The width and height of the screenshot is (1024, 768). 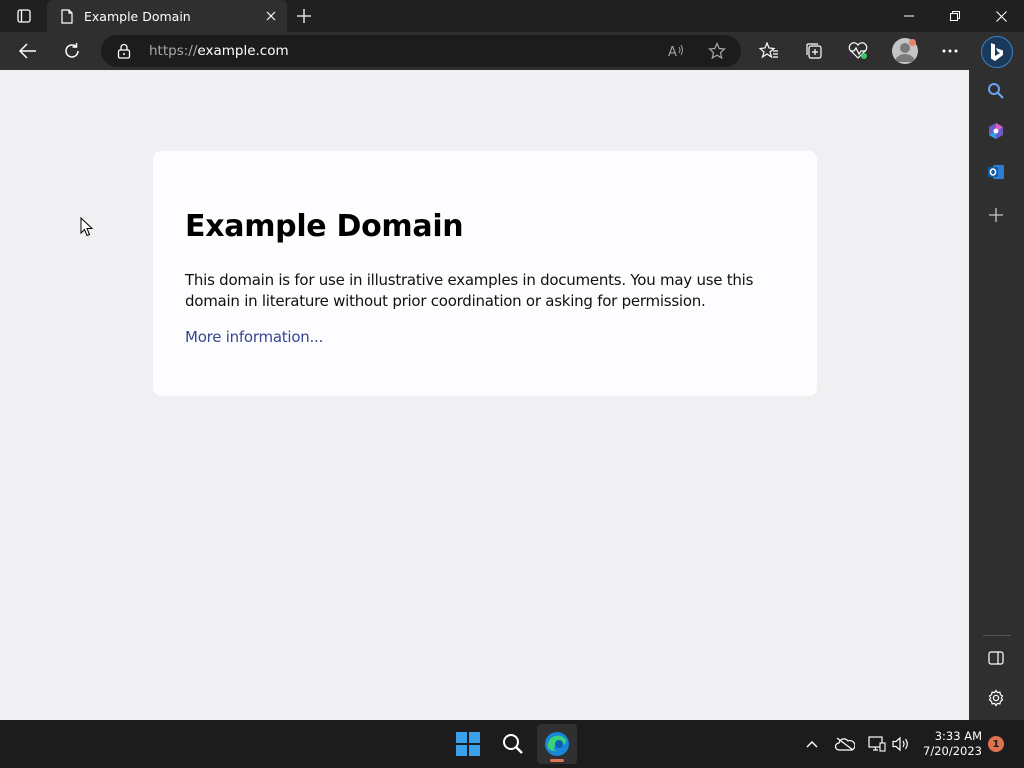 I want to click on new-tab-button, so click(x=304, y=16).